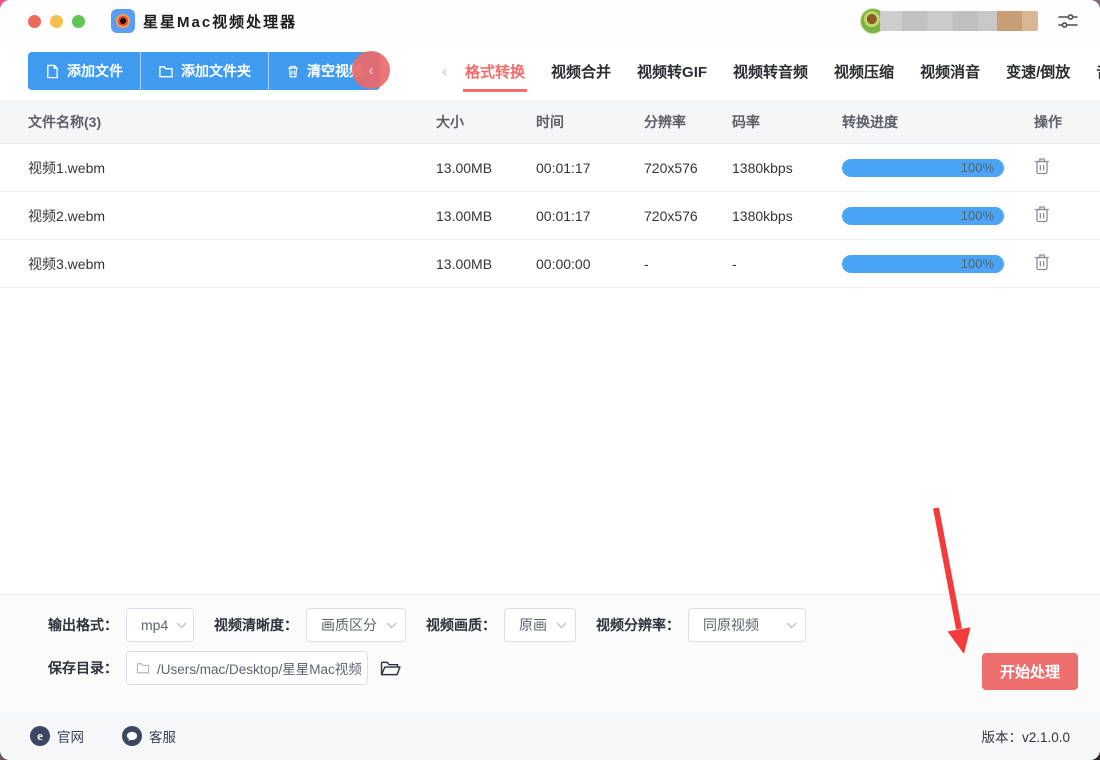 Image resolution: width=1100 pixels, height=760 pixels. Describe the element at coordinates (870, 121) in the screenshot. I see `col-progress: 转换进度` at that location.